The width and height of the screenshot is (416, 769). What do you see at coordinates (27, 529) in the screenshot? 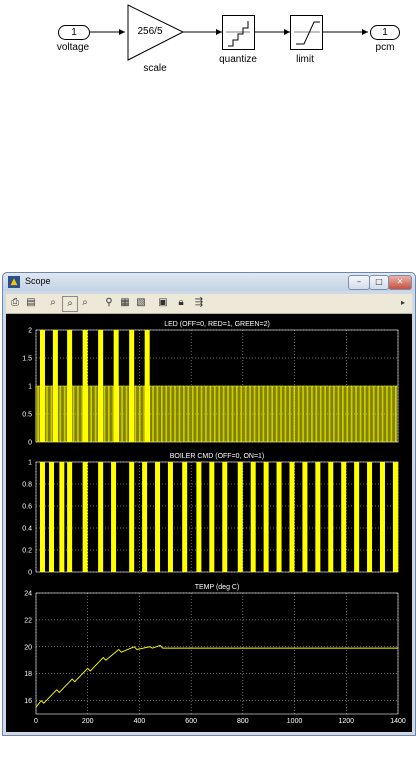
I see `y-tick-label: 0.4` at bounding box center [27, 529].